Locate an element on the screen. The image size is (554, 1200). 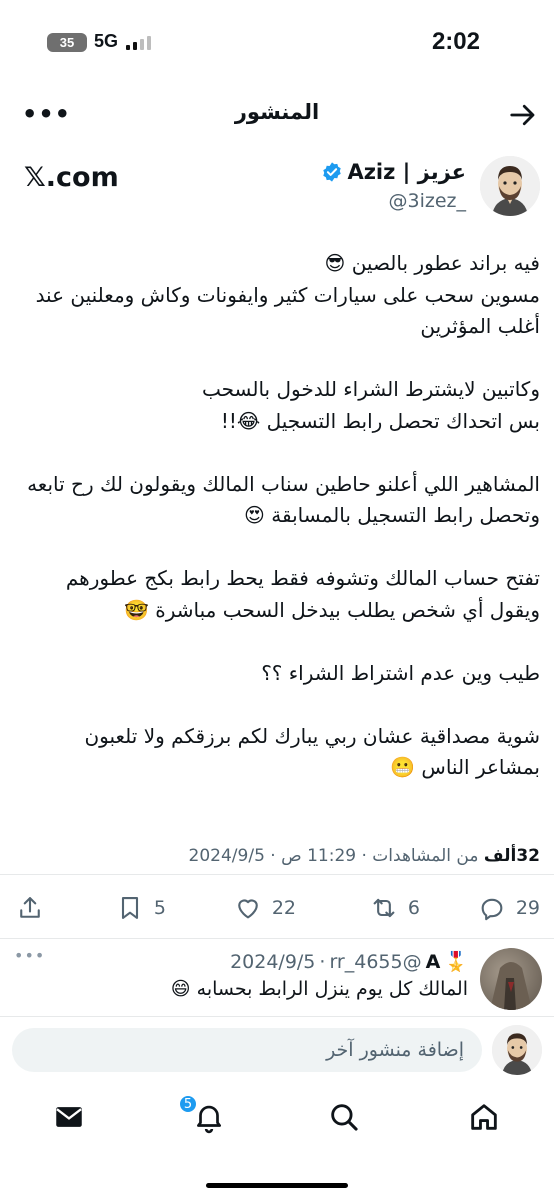
post-header: ••• المنشور is located at coordinates (277, 115).